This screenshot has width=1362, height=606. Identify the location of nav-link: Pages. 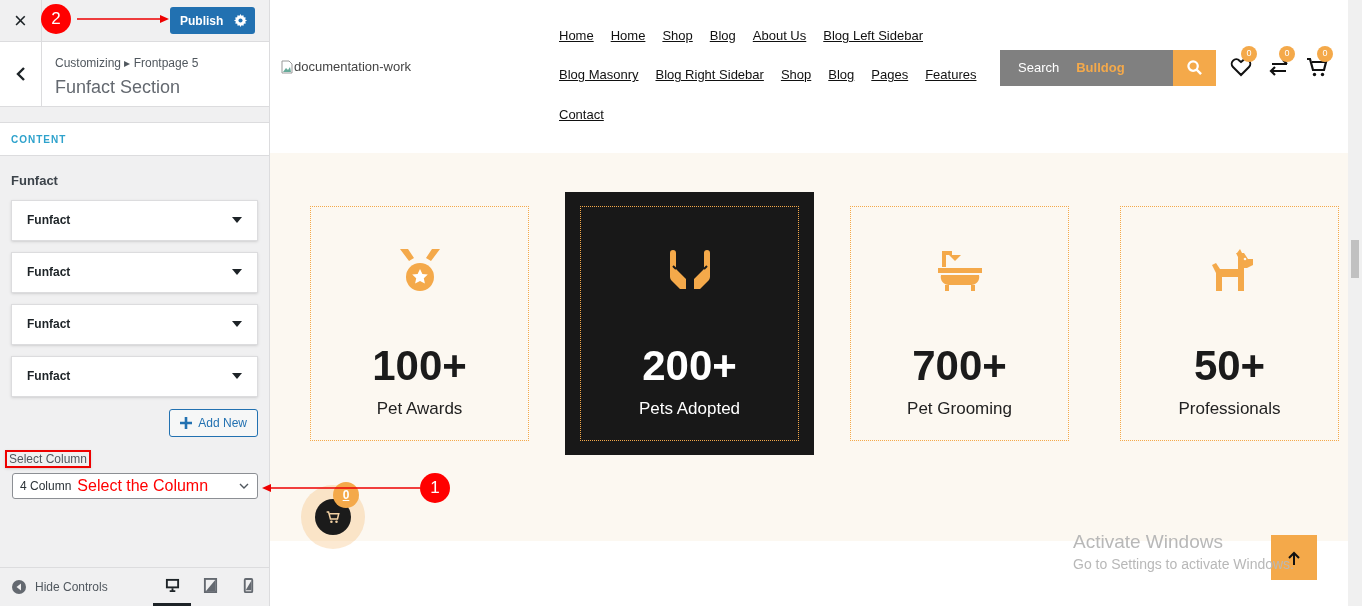
(890, 75).